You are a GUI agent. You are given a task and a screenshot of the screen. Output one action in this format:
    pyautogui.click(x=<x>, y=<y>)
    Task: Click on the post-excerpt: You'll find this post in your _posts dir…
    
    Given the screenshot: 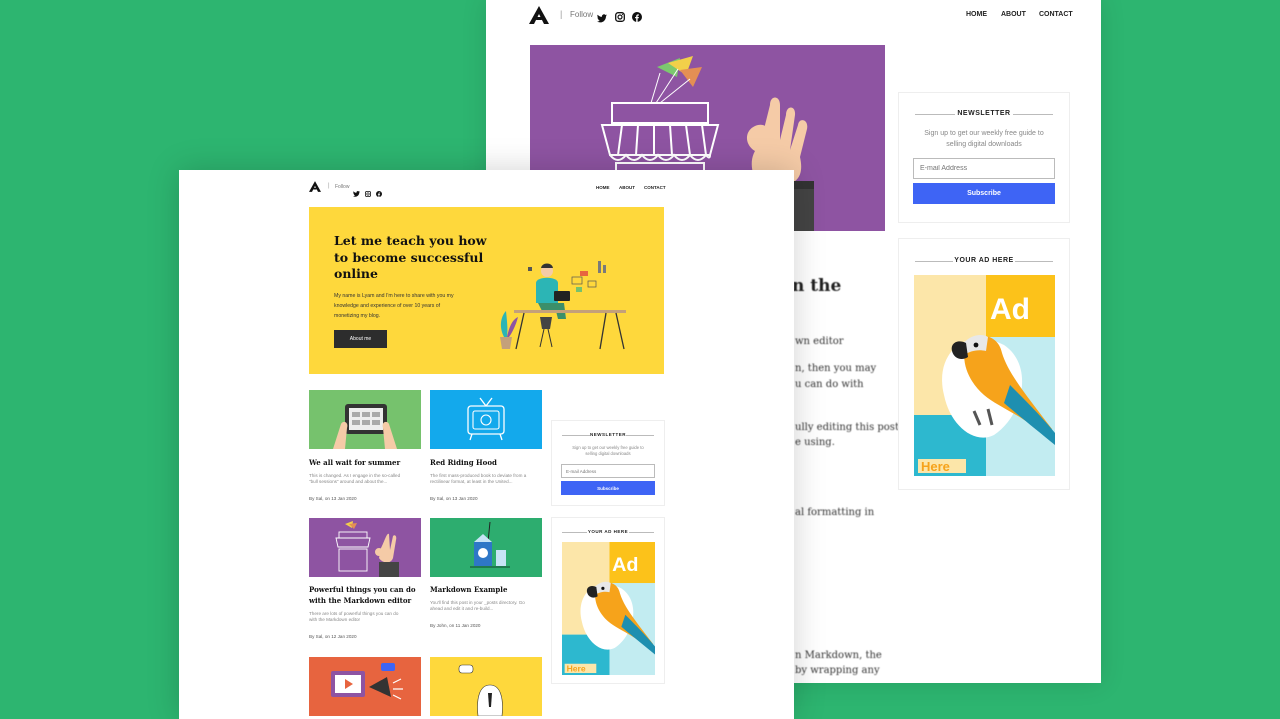 What is the action you would take?
    pyautogui.click(x=477, y=606)
    